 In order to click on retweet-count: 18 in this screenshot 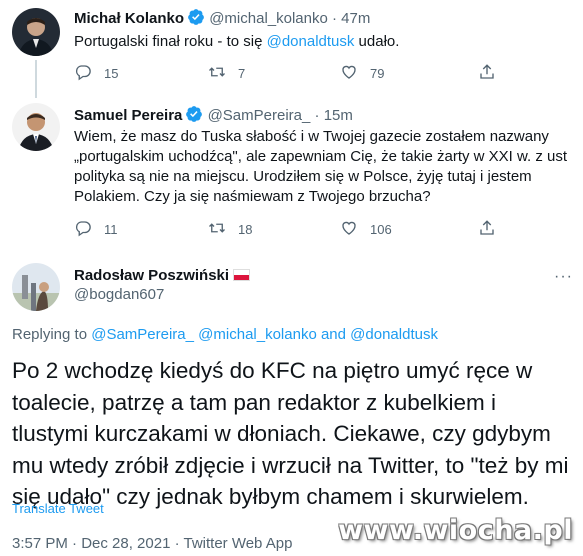, I will do `click(245, 229)`.